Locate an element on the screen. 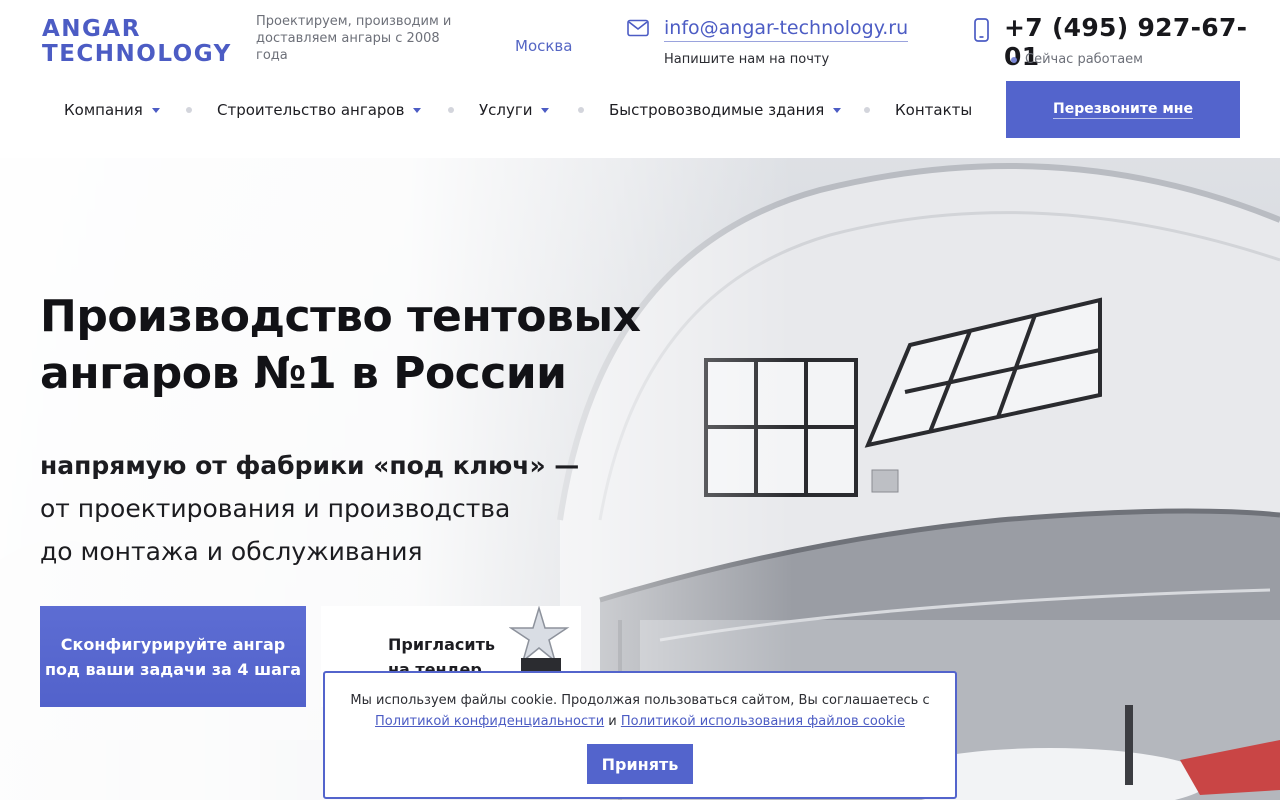  nav-item-contacts: Контакты is located at coordinates (933, 109).